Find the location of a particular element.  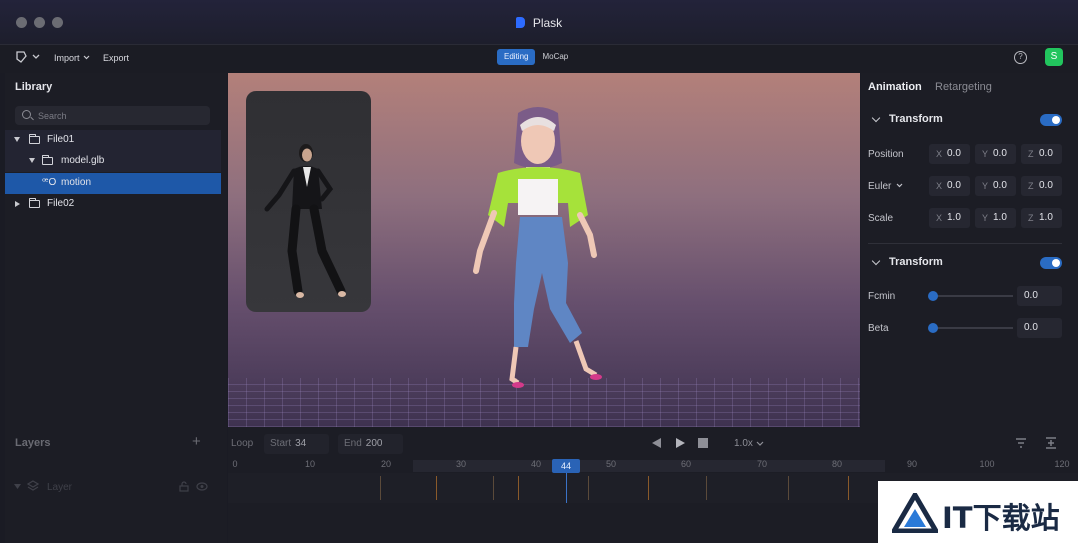

scale-y-value: 1.0 is located at coordinates (1000, 217).